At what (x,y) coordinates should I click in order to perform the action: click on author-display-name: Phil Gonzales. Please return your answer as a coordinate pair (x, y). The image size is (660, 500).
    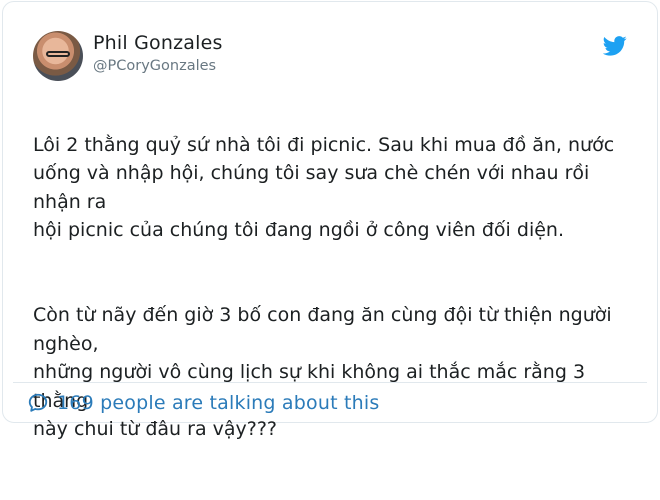
    Looking at the image, I should click on (158, 43).